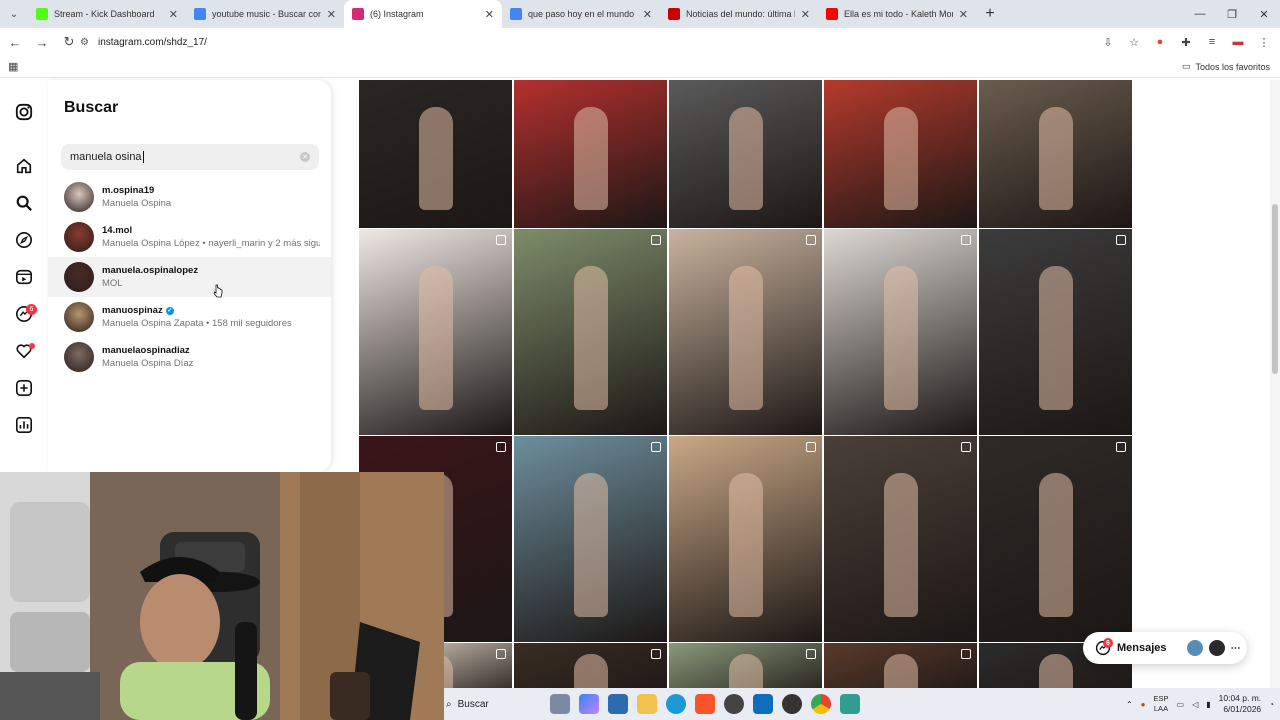  Describe the element at coordinates (1195, 704) in the screenshot. I see `volume-icon: ◁` at that location.